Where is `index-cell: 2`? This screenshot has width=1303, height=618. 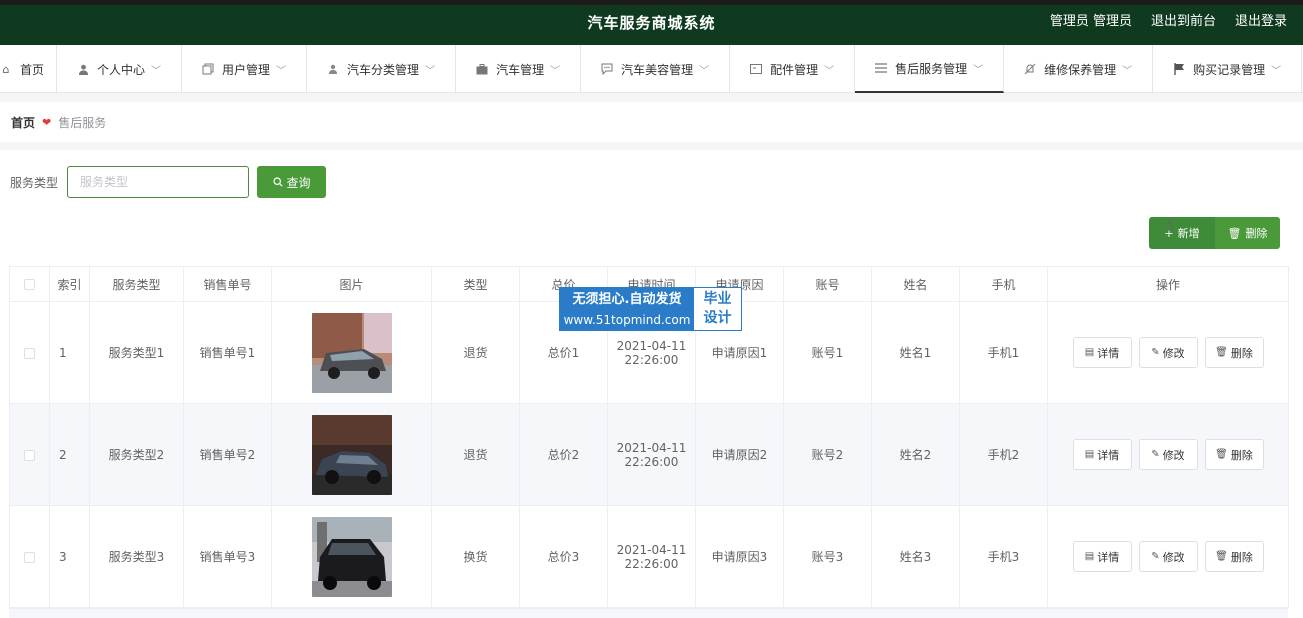
index-cell: 2 is located at coordinates (69, 454).